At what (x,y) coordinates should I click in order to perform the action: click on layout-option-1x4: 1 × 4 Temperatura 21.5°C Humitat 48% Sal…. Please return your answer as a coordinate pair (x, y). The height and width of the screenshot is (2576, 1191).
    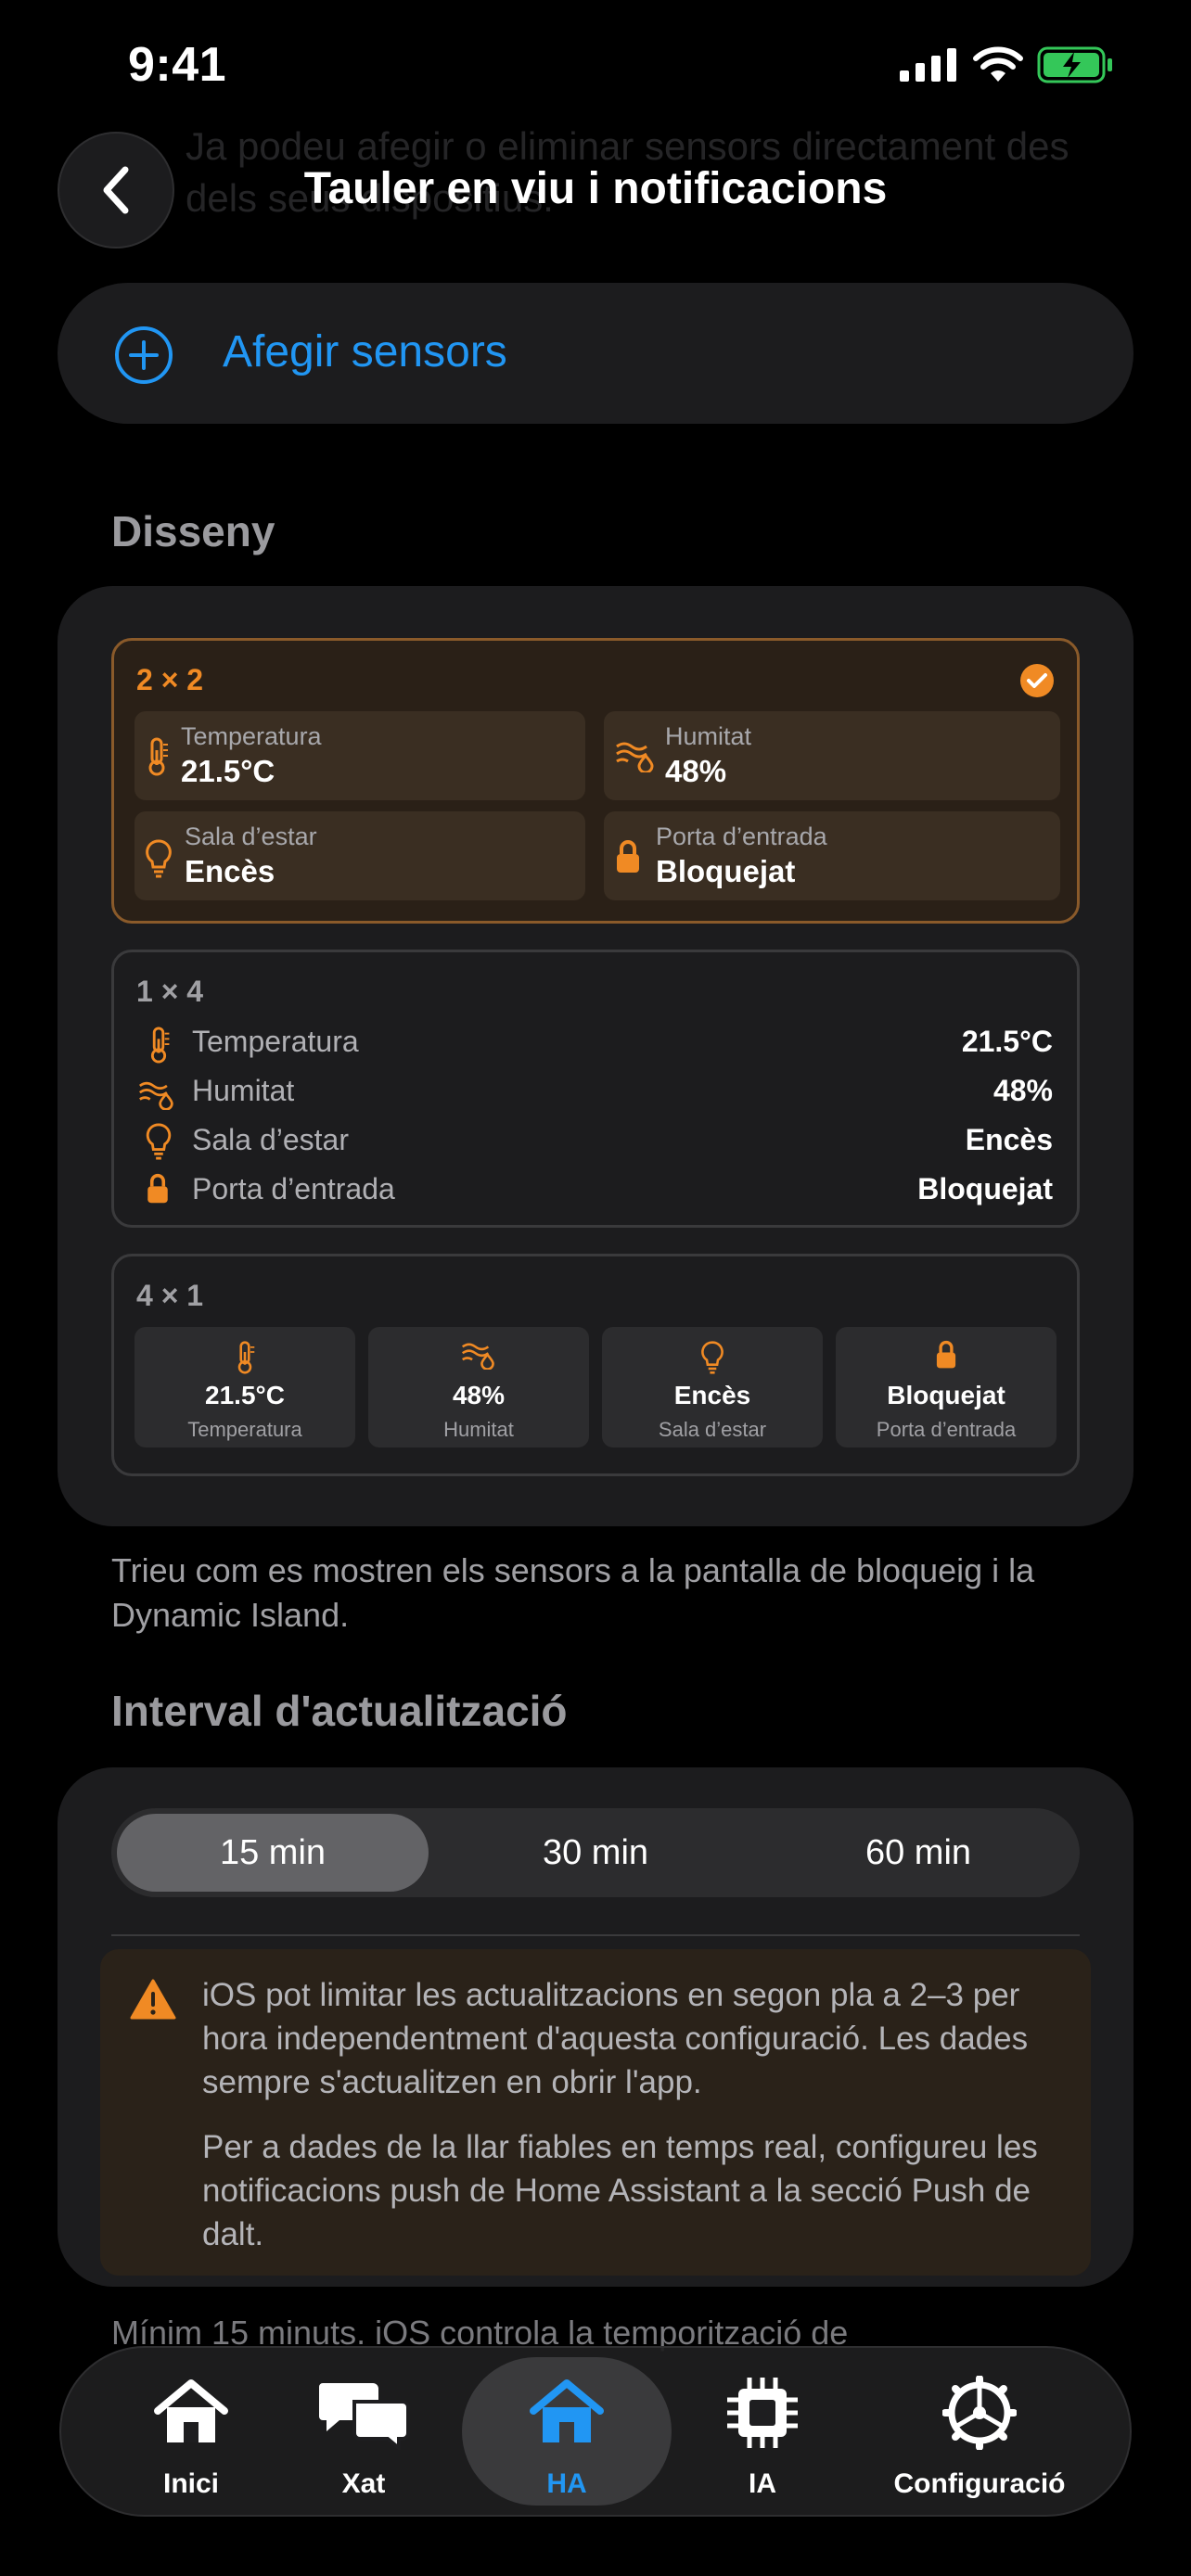
    Looking at the image, I should click on (595, 1089).